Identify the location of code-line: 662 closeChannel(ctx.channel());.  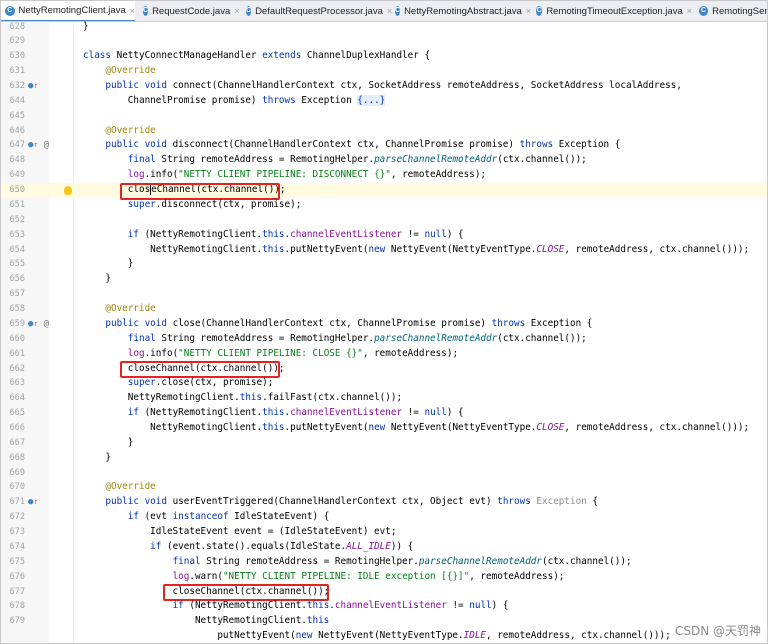
(384, 369).